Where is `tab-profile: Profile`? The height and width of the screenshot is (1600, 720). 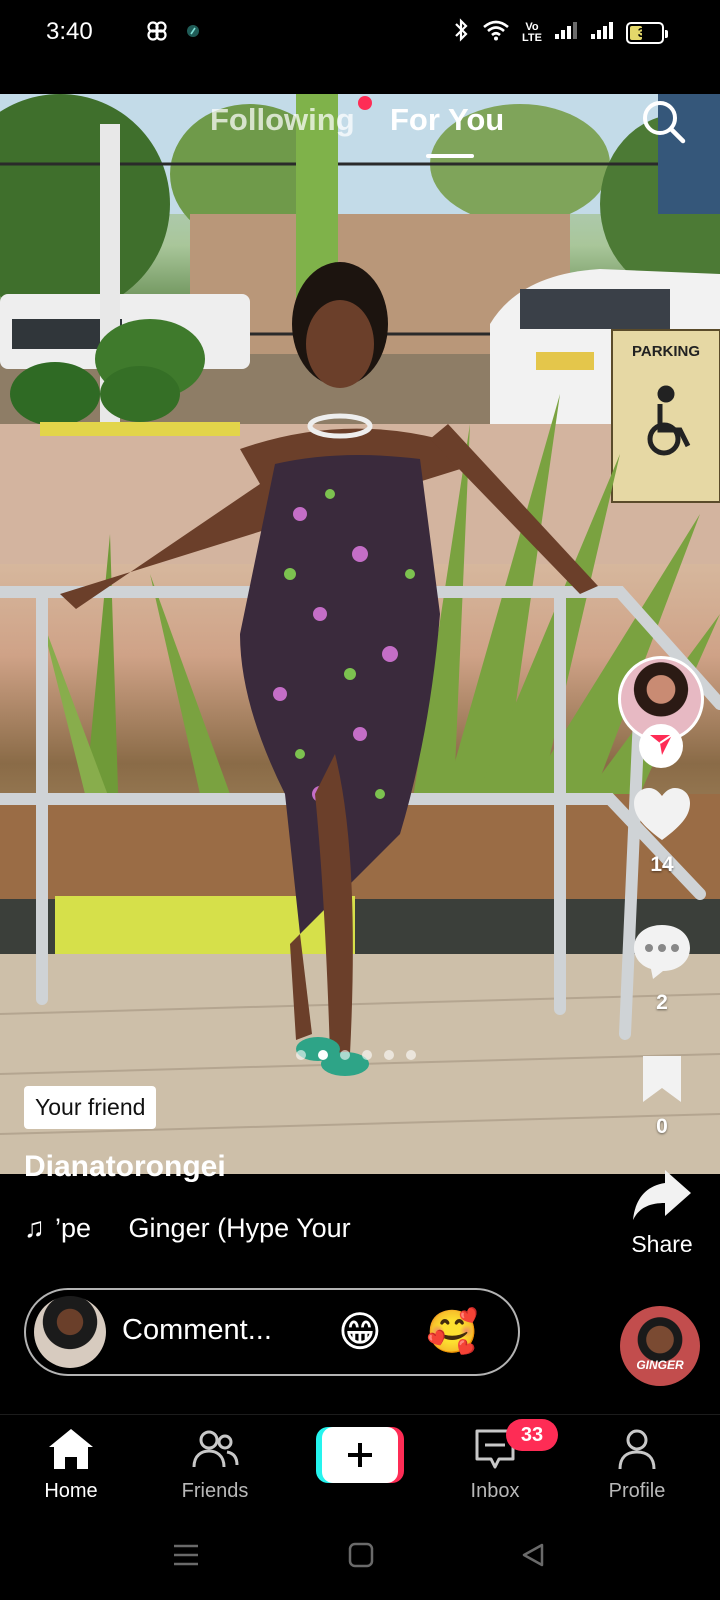
tab-profile: Profile is located at coordinates (637, 1465).